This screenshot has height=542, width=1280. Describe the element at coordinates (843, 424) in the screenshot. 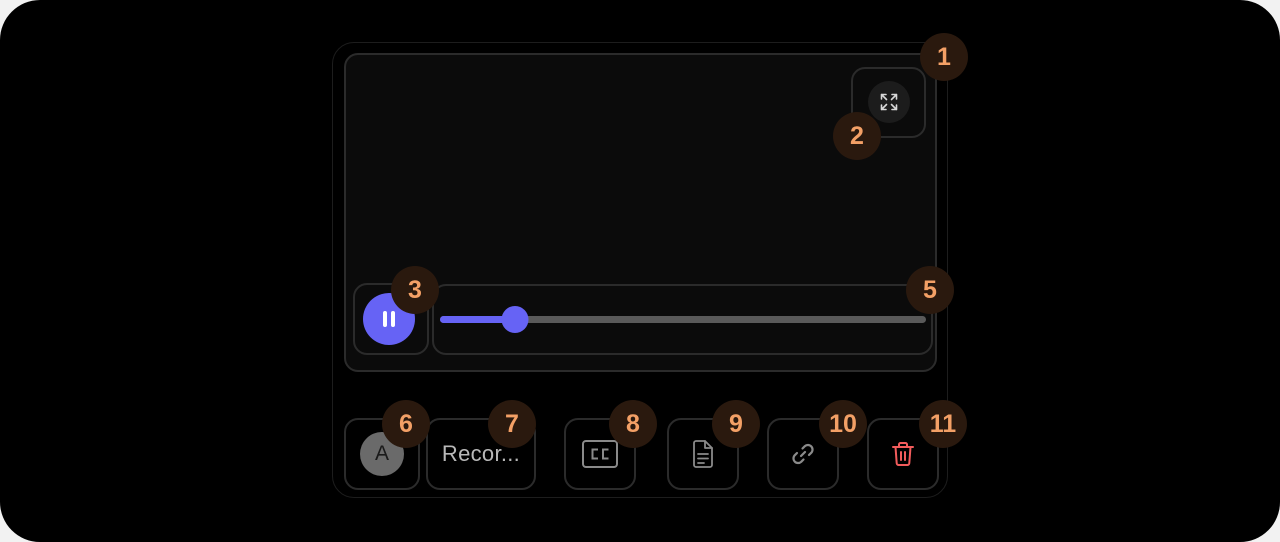

I see `marker-badge: 10` at that location.